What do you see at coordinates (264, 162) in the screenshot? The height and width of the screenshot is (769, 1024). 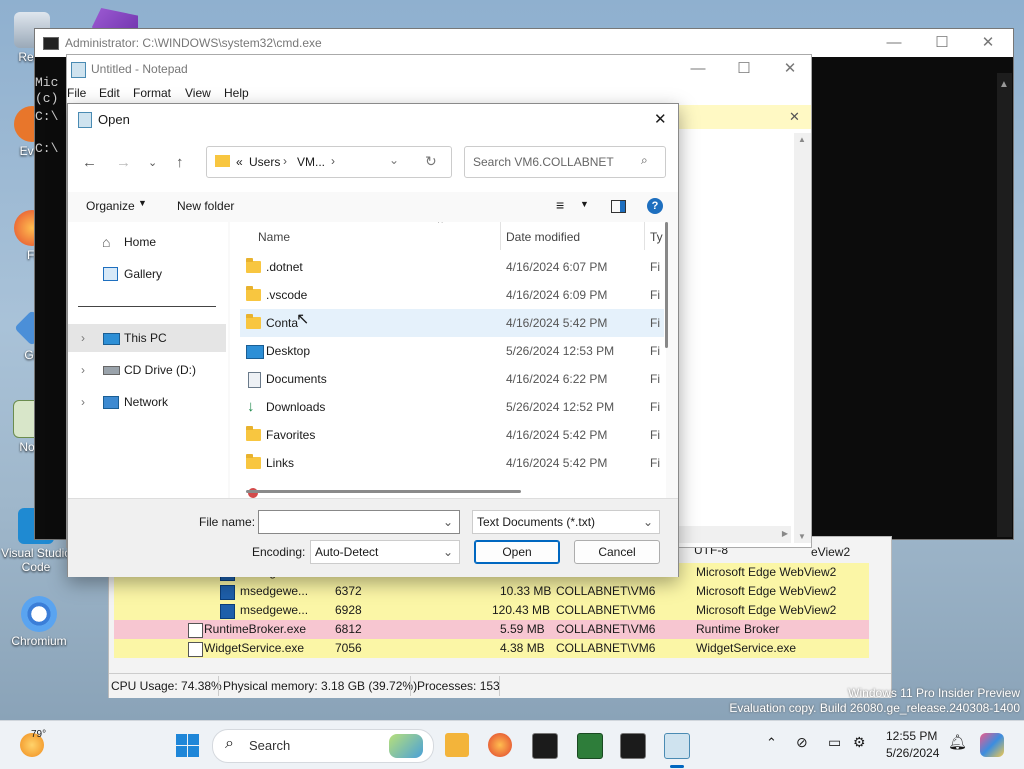 I see `breadcrumb-users: Users` at bounding box center [264, 162].